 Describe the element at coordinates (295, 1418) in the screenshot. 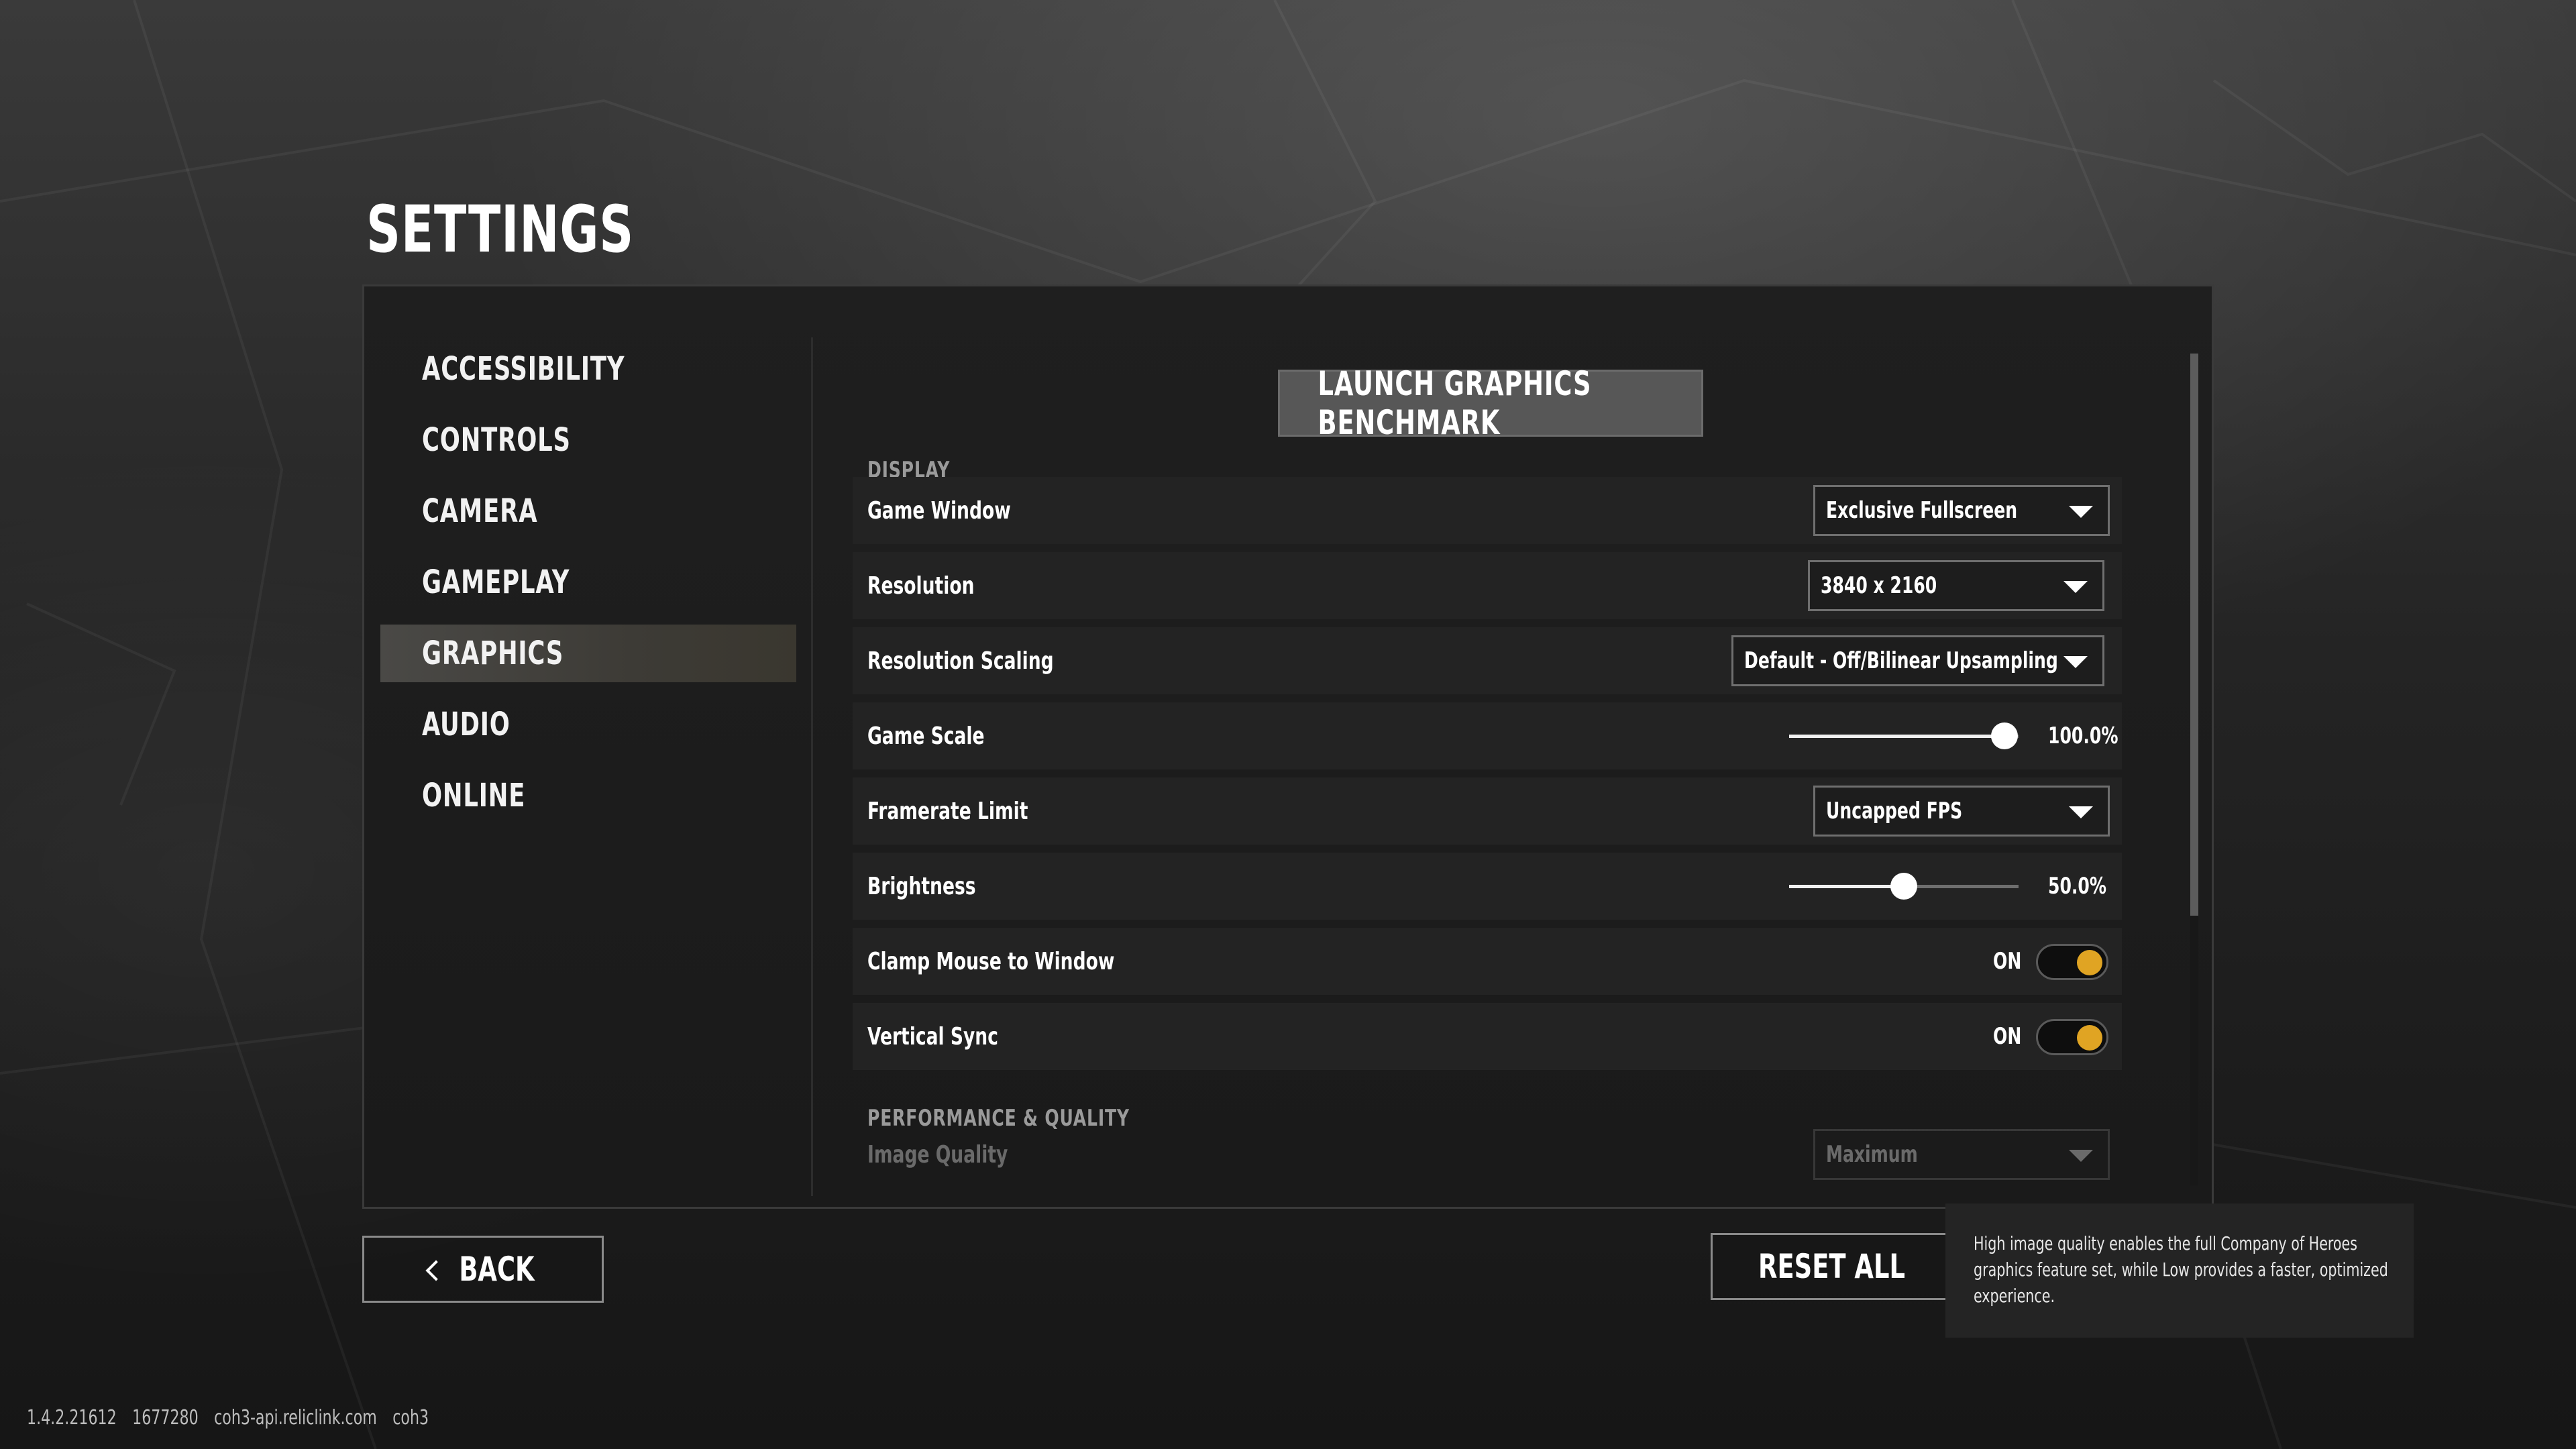

I see `api-host: coh3-api.reliclink.com` at that location.